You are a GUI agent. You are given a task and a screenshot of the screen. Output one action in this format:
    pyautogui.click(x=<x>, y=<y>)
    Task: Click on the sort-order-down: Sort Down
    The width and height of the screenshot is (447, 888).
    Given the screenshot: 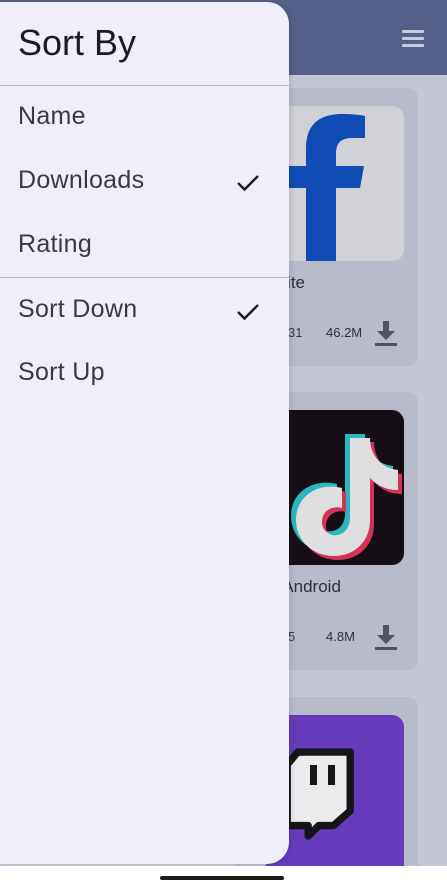 What is the action you would take?
    pyautogui.click(x=144, y=312)
    